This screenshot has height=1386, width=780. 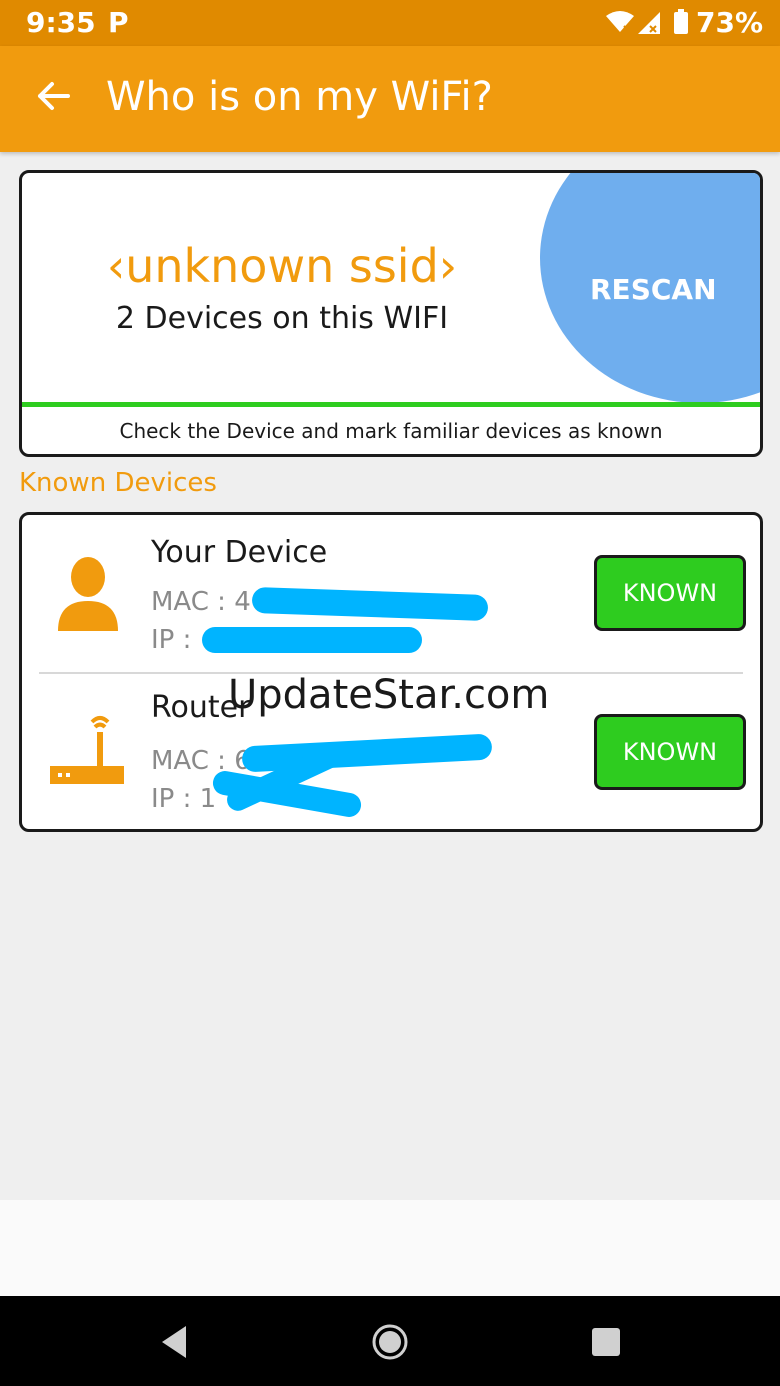 What do you see at coordinates (118, 22) in the screenshot?
I see `parking-icon: P` at bounding box center [118, 22].